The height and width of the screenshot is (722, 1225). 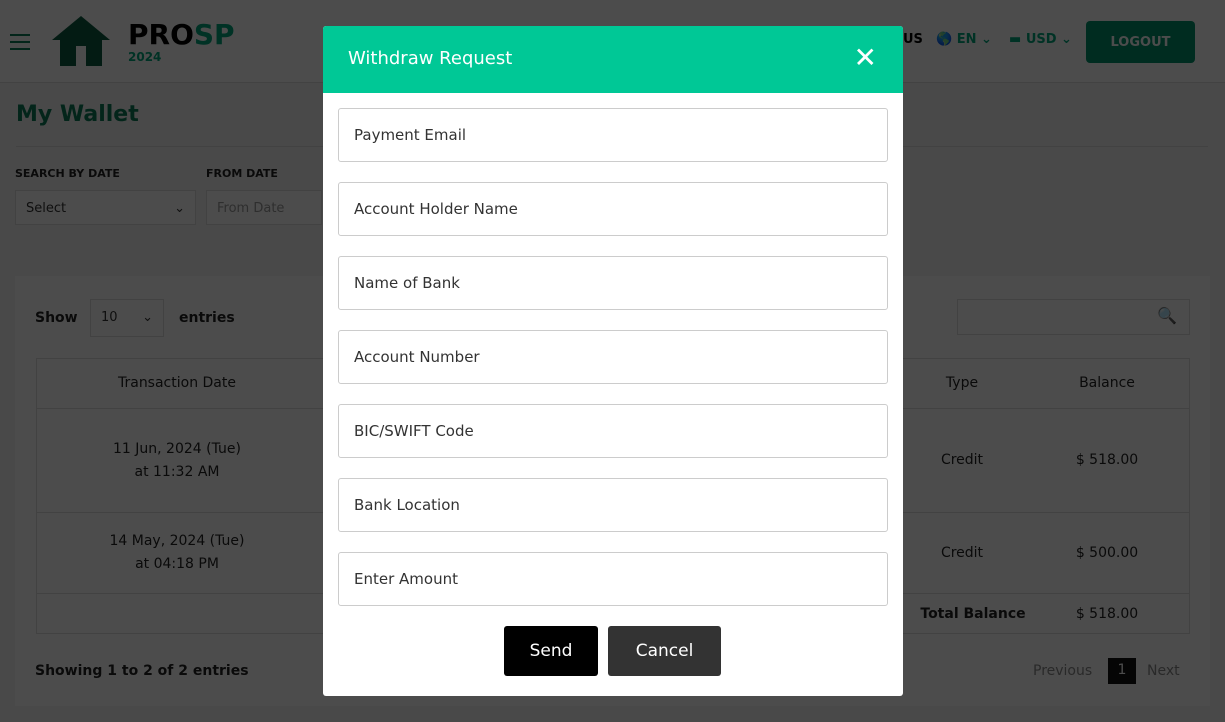 I want to click on row-time: at 04:18 PM, so click(x=177, y=564).